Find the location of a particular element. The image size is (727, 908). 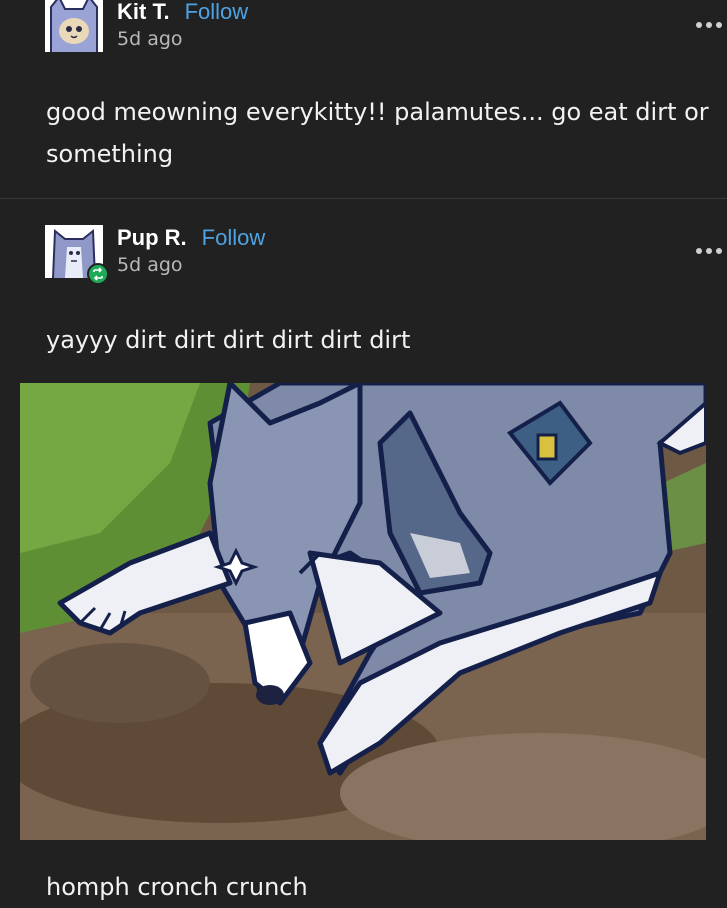

cat-avatar-icon is located at coordinates (74, 26).